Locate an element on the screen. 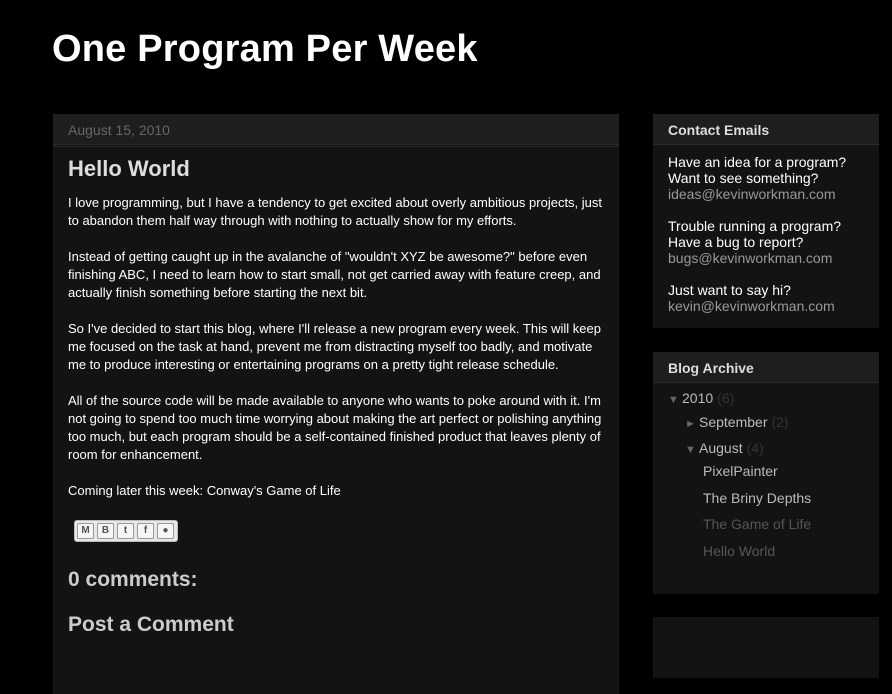  archive-year-link: 2010 is located at coordinates (697, 398).